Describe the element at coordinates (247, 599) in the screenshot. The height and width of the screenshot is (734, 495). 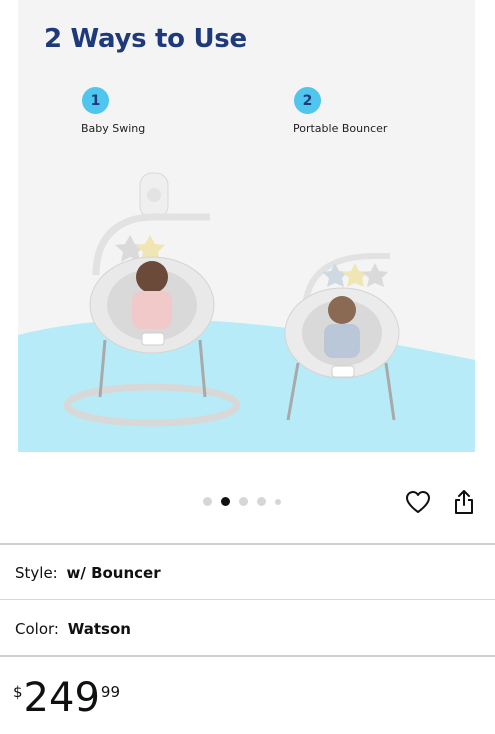
I see `option-divider` at that location.